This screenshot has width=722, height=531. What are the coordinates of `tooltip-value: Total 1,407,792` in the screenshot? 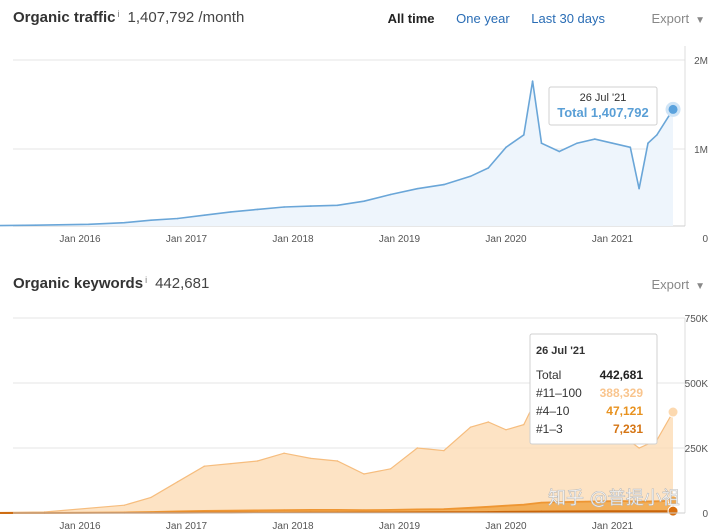 It's located at (603, 112).